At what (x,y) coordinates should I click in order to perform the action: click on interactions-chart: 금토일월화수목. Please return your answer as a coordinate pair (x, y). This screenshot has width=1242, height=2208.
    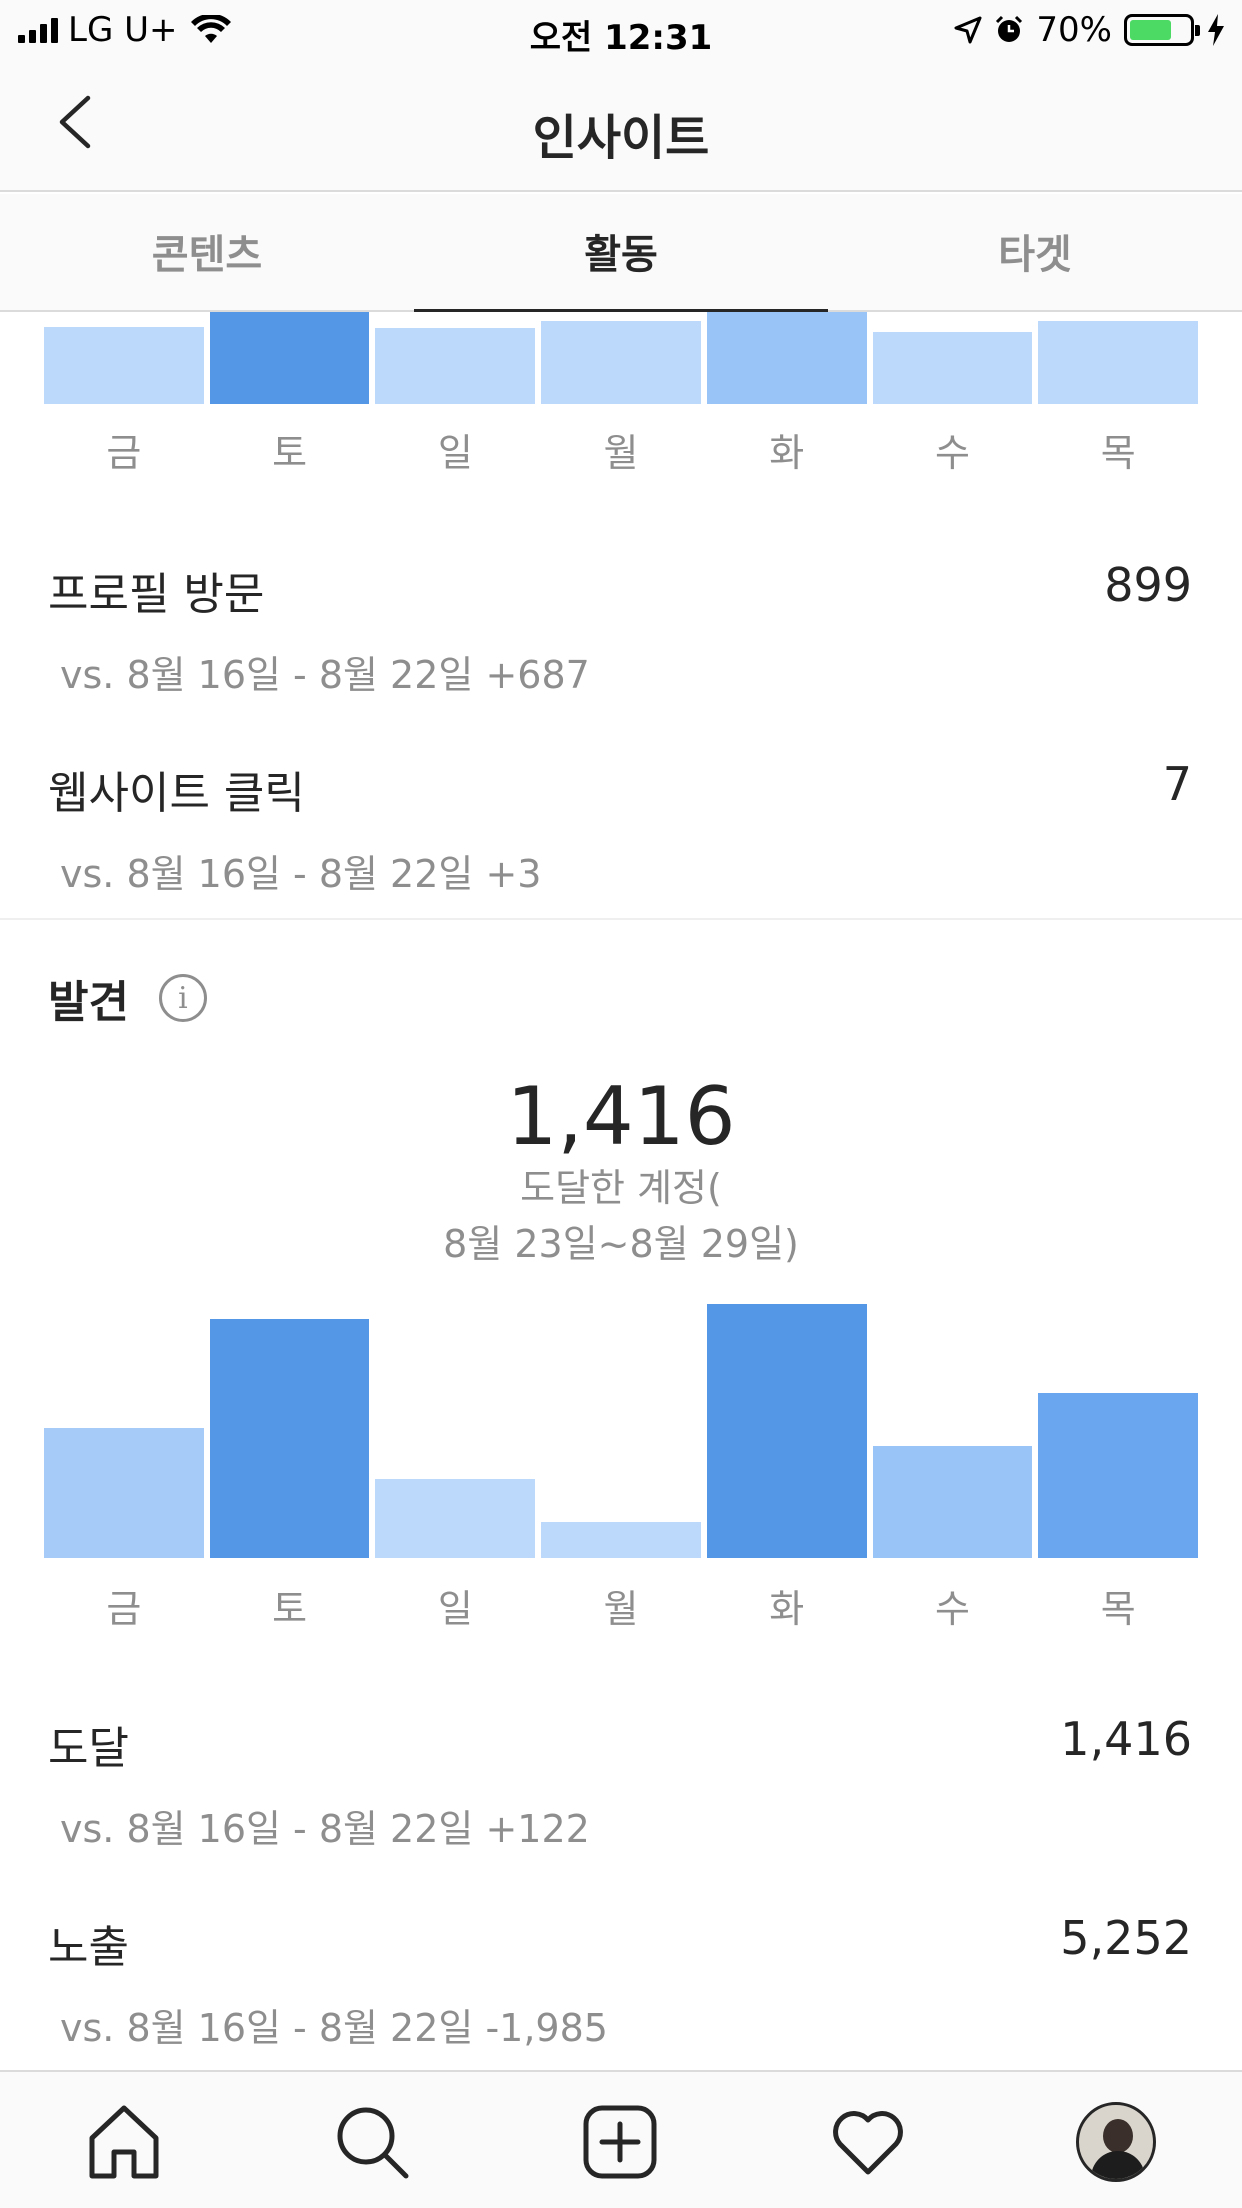
    Looking at the image, I should click on (621, 394).